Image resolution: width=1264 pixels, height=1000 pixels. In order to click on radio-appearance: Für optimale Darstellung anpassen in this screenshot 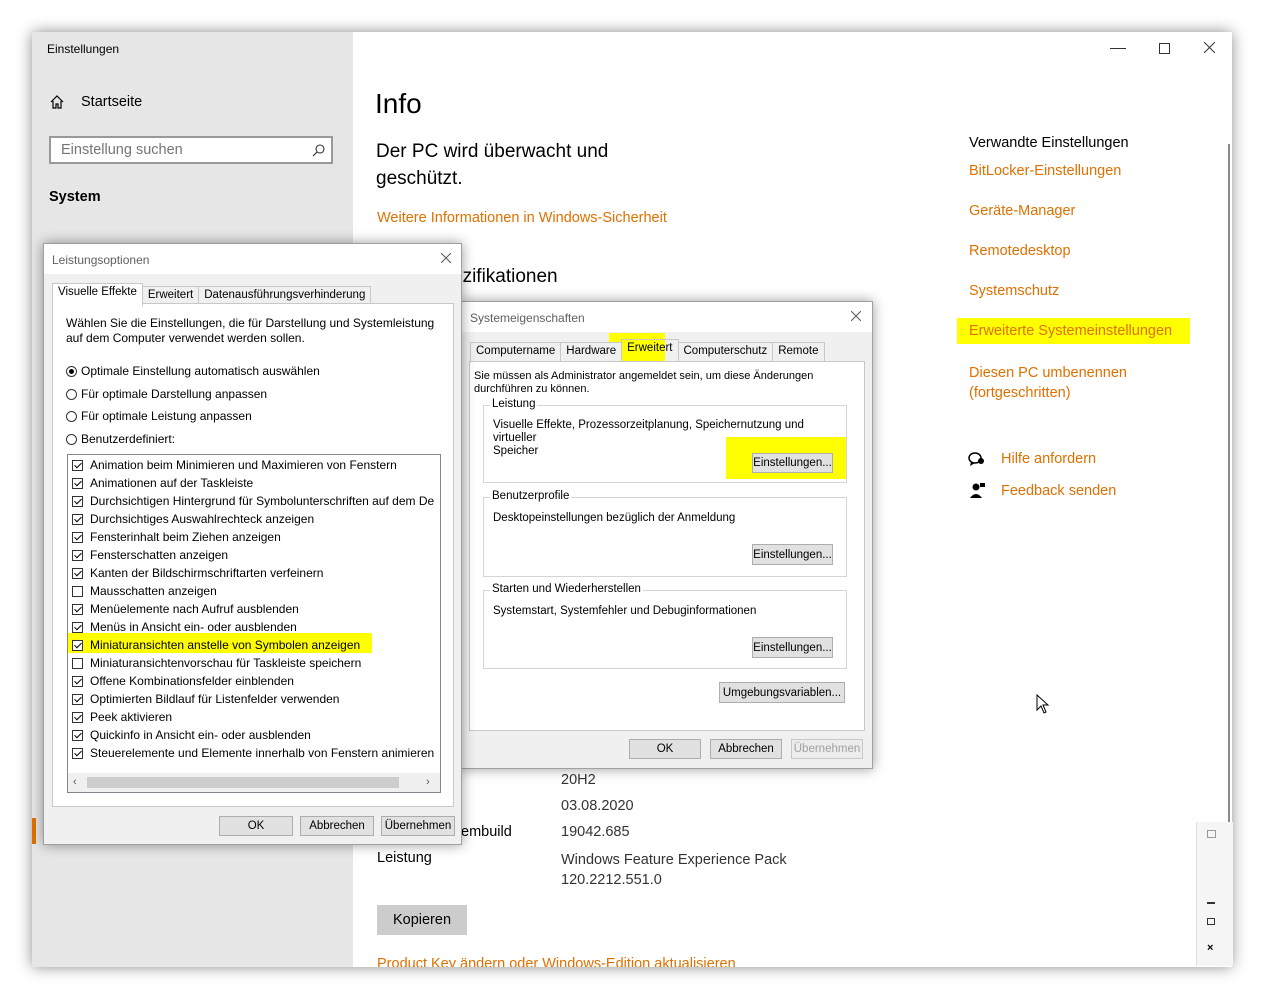, I will do `click(166, 394)`.